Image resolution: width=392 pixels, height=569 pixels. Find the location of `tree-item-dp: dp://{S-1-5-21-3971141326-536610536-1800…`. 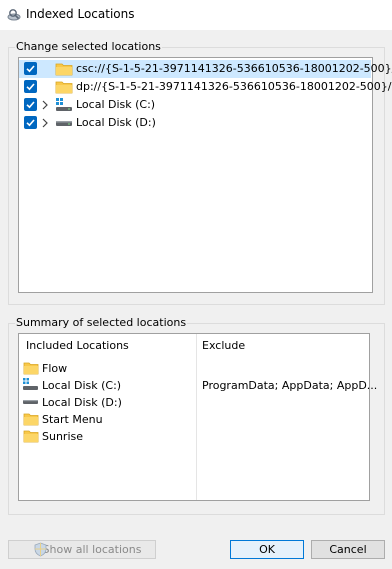

tree-item-dp: dp://{S-1-5-21-3971141326-536610536-1800… is located at coordinates (205, 87).